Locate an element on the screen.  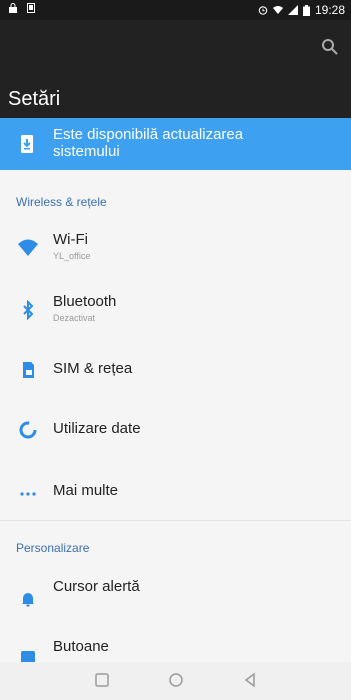
signal-icon is located at coordinates (292, 10).